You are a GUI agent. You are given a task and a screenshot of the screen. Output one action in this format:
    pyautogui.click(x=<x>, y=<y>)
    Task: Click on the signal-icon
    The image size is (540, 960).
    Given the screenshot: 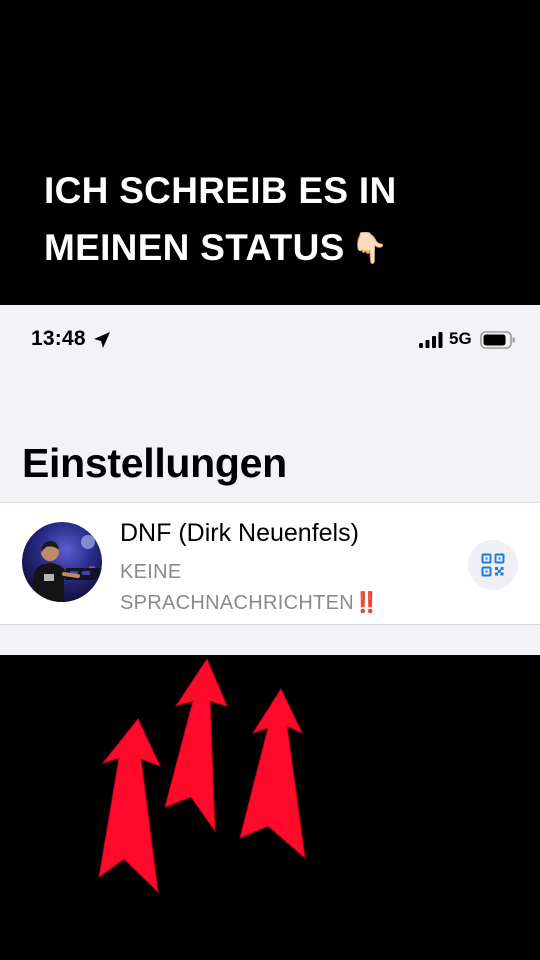 What is the action you would take?
    pyautogui.click(x=431, y=340)
    